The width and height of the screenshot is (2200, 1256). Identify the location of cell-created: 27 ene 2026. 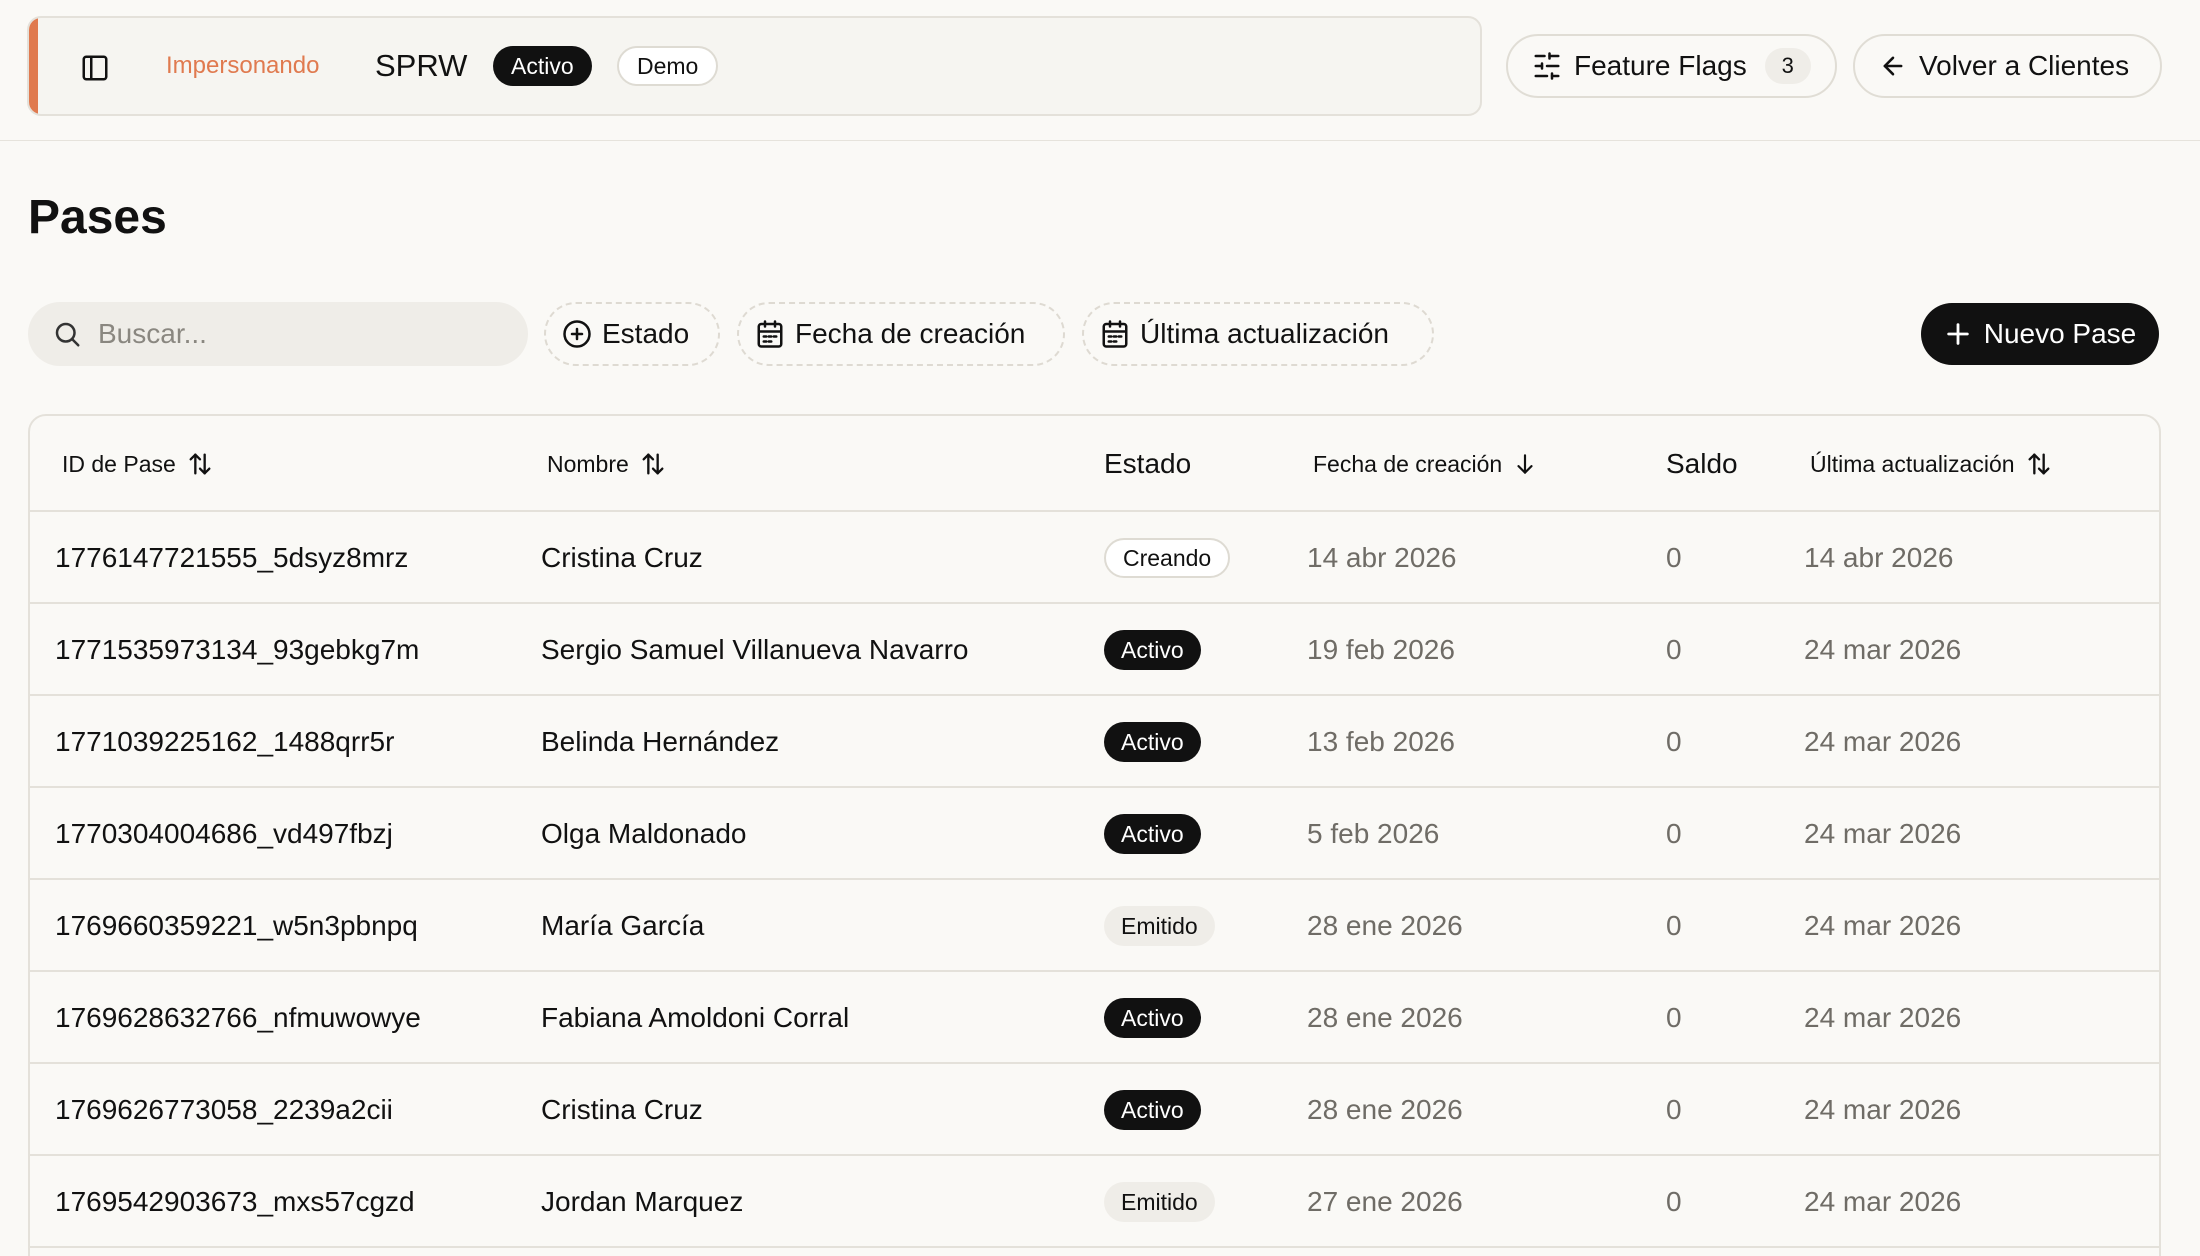
(1385, 1201).